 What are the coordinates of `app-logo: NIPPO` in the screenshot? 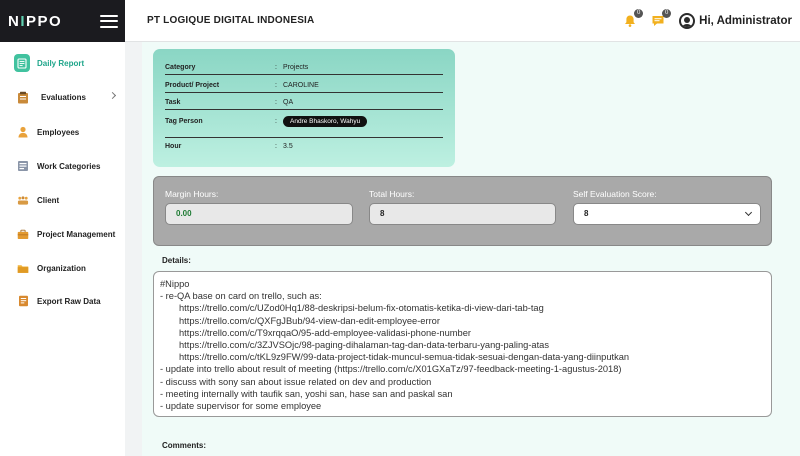 It's located at (35, 21).